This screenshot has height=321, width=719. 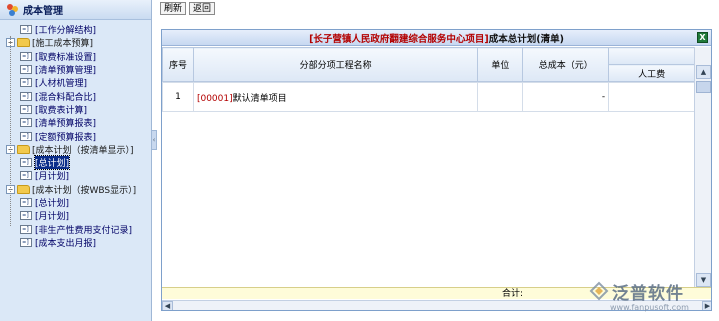 I want to click on tree-item: =] [工作分解结构], so click(x=75, y=29).